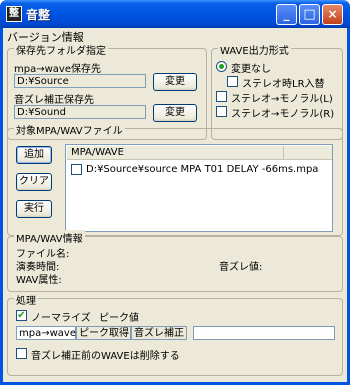 This screenshot has height=385, width=350. I want to click on column-header-mpa-wave: MPA/WAVE, so click(175, 153).